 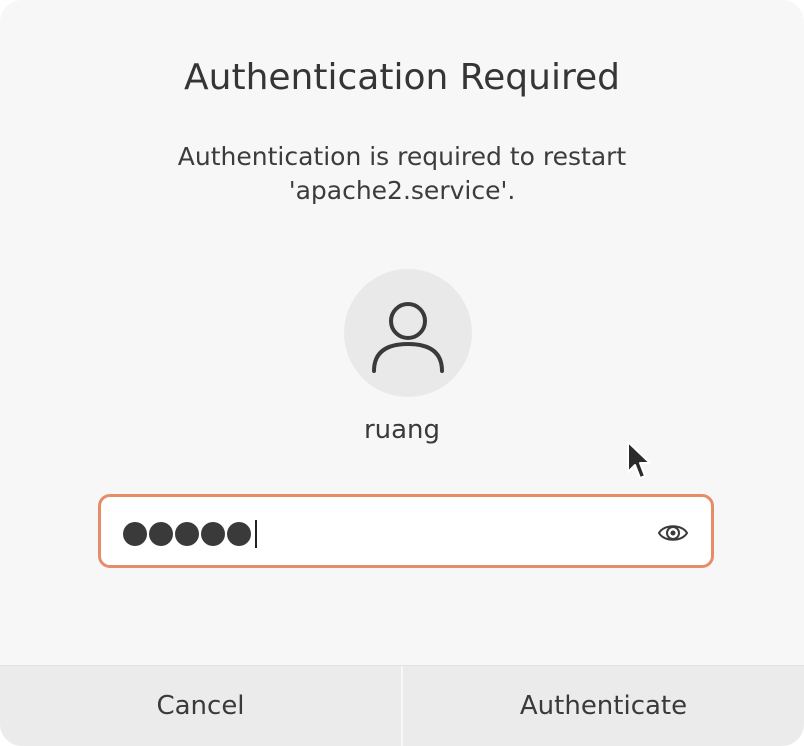 What do you see at coordinates (201, 706) in the screenshot?
I see `cancel-button: Cancel` at bounding box center [201, 706].